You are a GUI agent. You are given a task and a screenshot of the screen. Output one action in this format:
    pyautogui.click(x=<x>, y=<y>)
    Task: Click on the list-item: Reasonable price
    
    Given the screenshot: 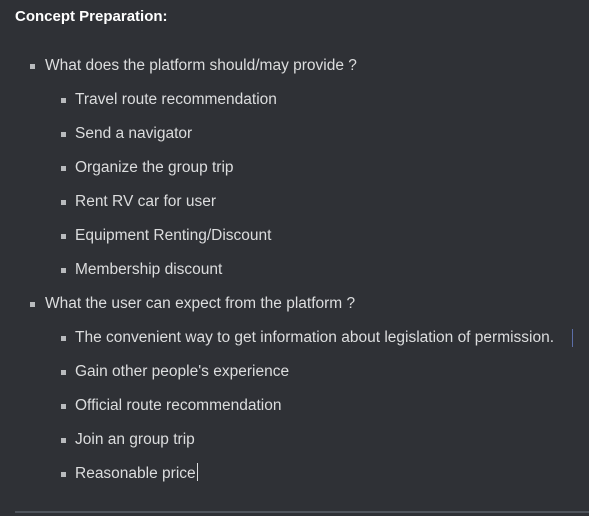 What is the action you would take?
    pyautogui.click(x=294, y=479)
    